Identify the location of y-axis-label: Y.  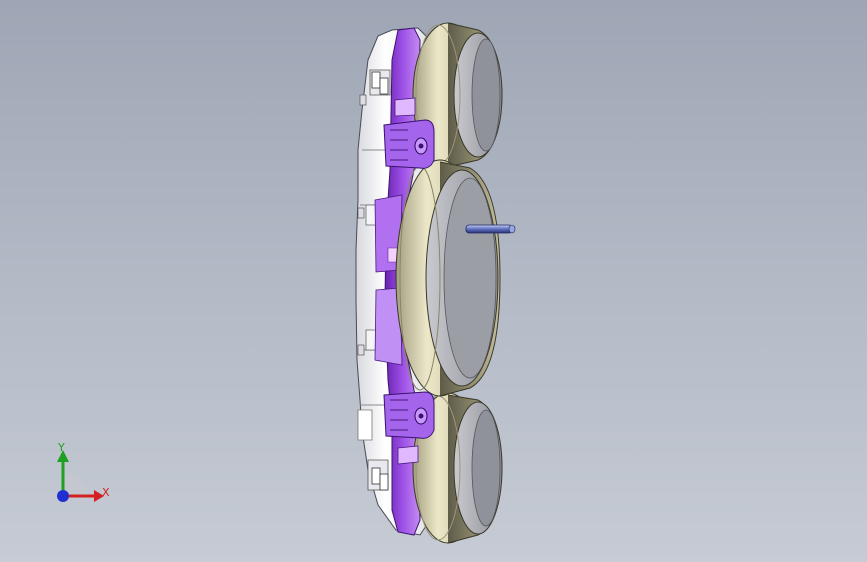
(61, 447).